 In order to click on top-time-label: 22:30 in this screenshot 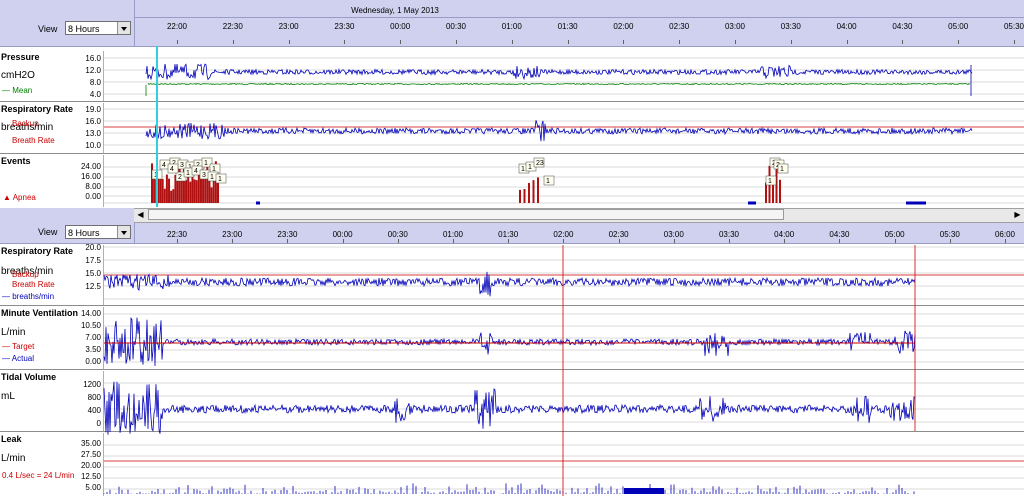, I will do `click(232, 26)`.